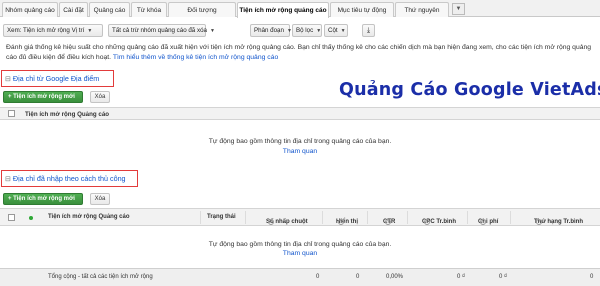  I want to click on section-google-places-title: ⊟ Địa chỉ từ Google Địa điểm, so click(57, 78).